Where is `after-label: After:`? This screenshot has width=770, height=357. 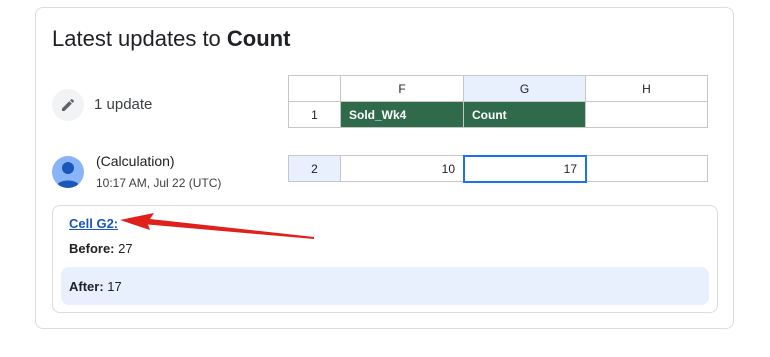
after-label: After: is located at coordinates (86, 286).